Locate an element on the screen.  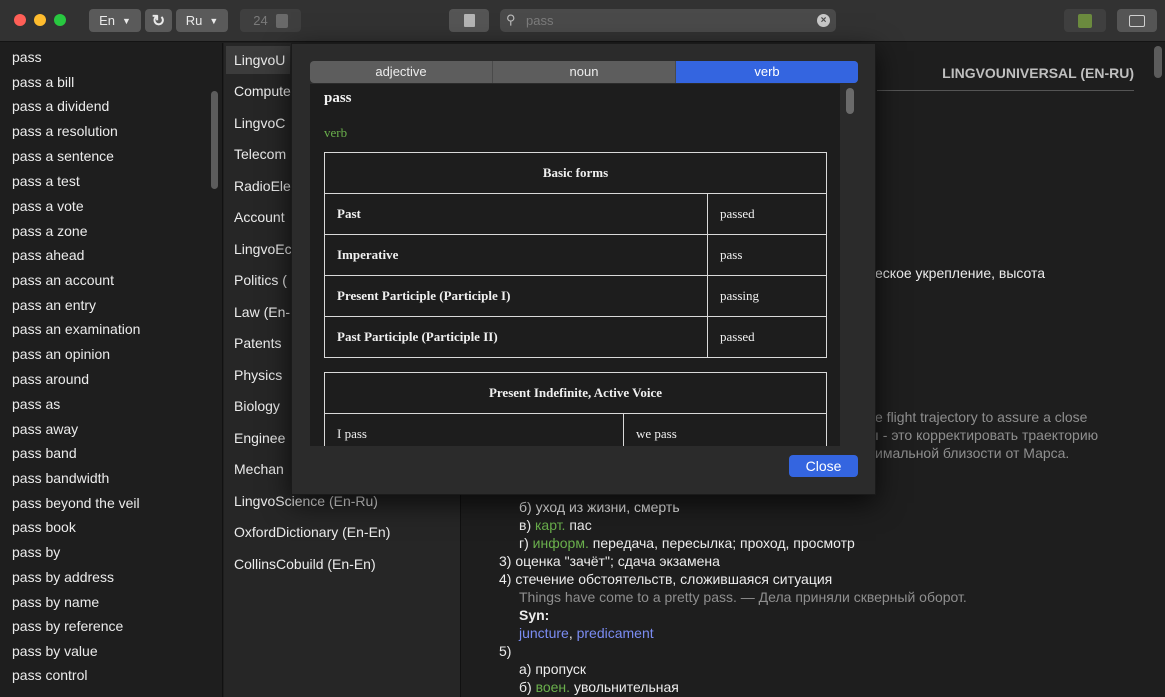
swap-languages-button: ↻ is located at coordinates (158, 20).